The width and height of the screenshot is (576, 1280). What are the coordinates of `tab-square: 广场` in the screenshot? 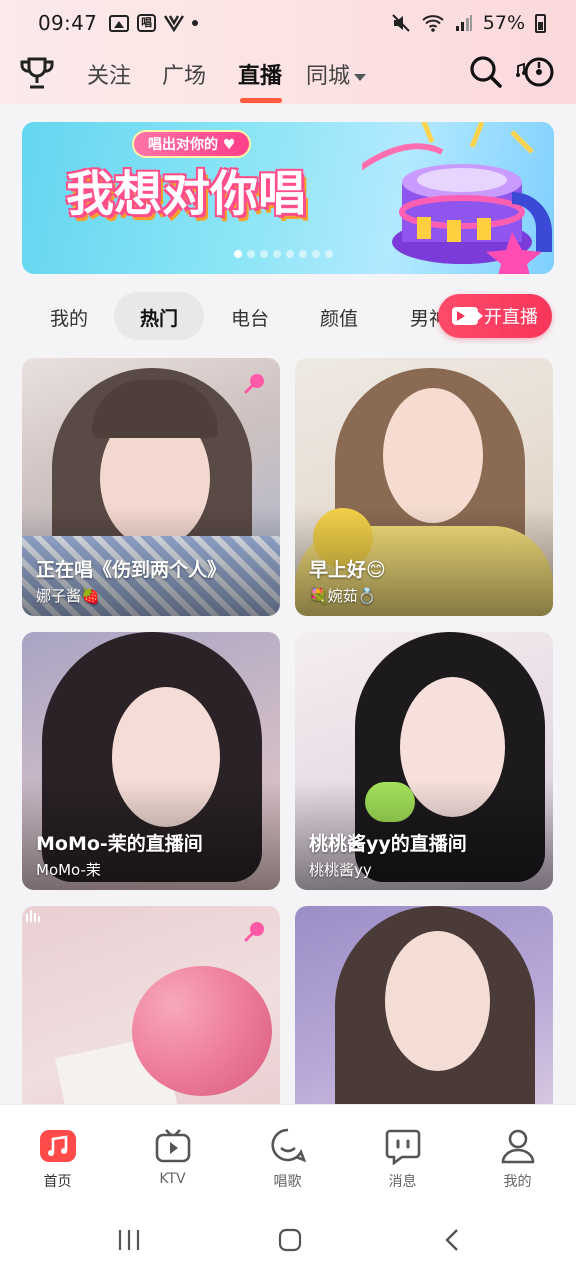 It's located at (184, 74).